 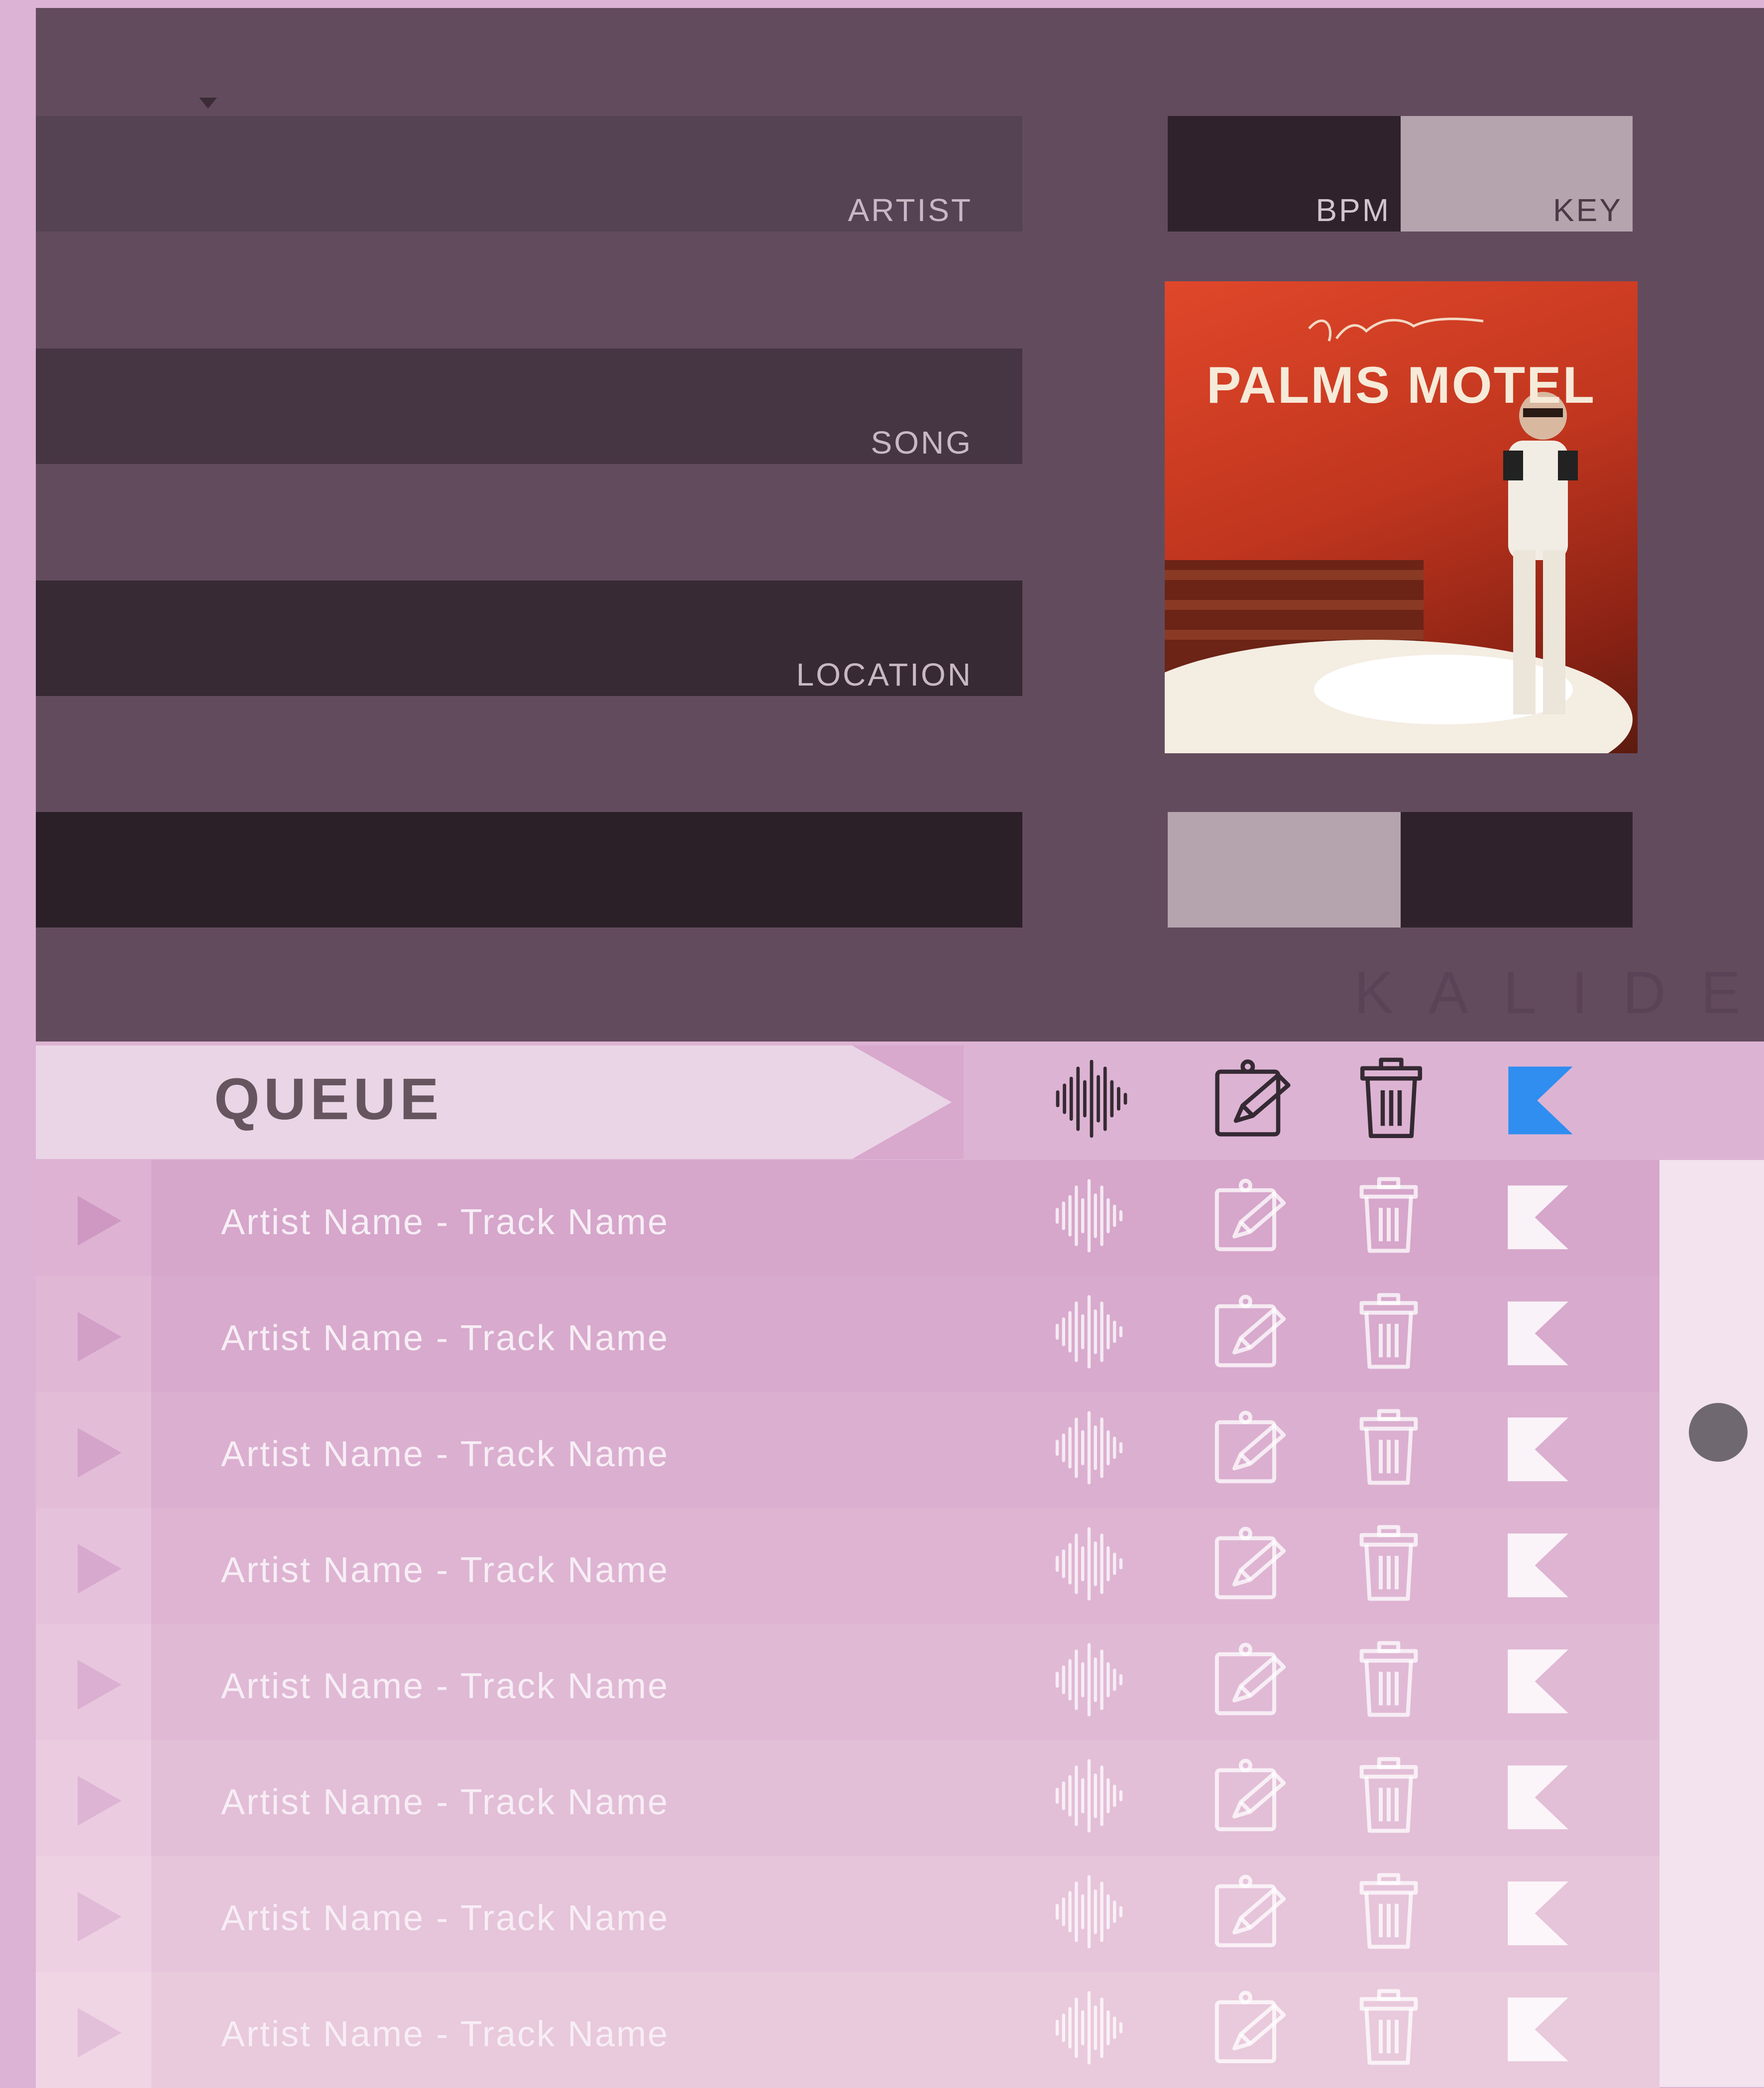 What do you see at coordinates (922, 443) in the screenshot?
I see `song-label: SONG` at bounding box center [922, 443].